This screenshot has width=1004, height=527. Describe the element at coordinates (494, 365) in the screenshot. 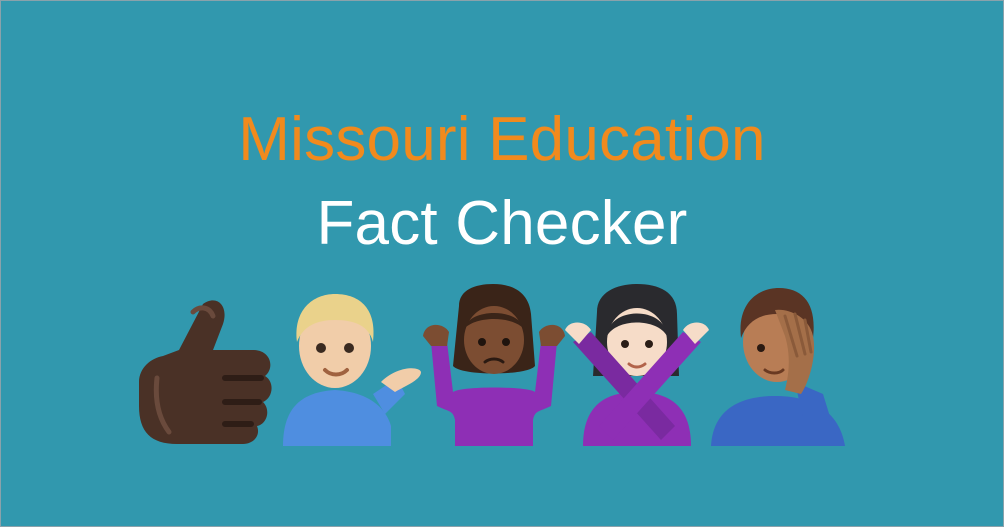

I see `person-shrugging-icon` at that location.